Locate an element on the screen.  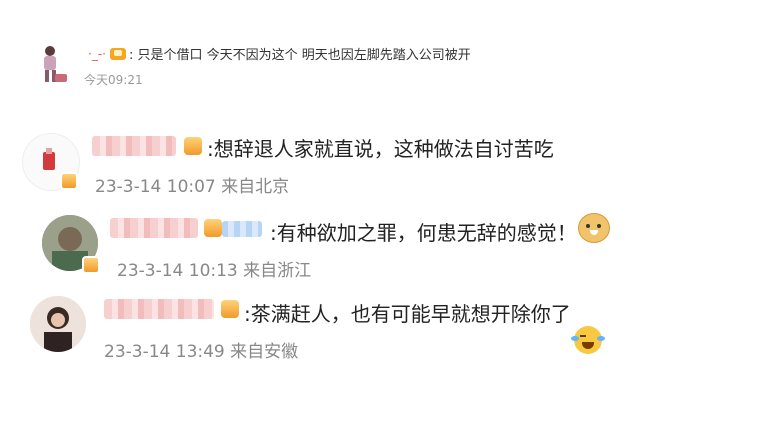
comment-date: 23-3-14 13:49 is located at coordinates (164, 352).